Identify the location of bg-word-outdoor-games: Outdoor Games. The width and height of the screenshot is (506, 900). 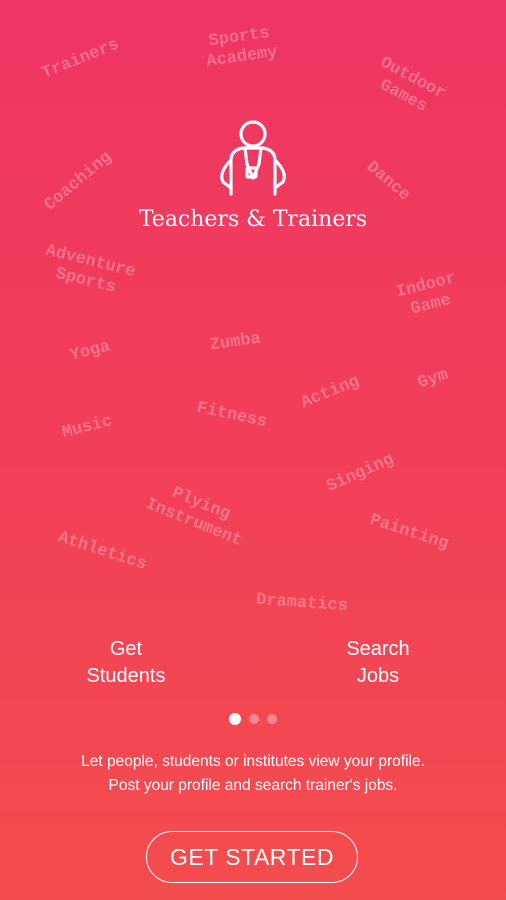
(412, 85).